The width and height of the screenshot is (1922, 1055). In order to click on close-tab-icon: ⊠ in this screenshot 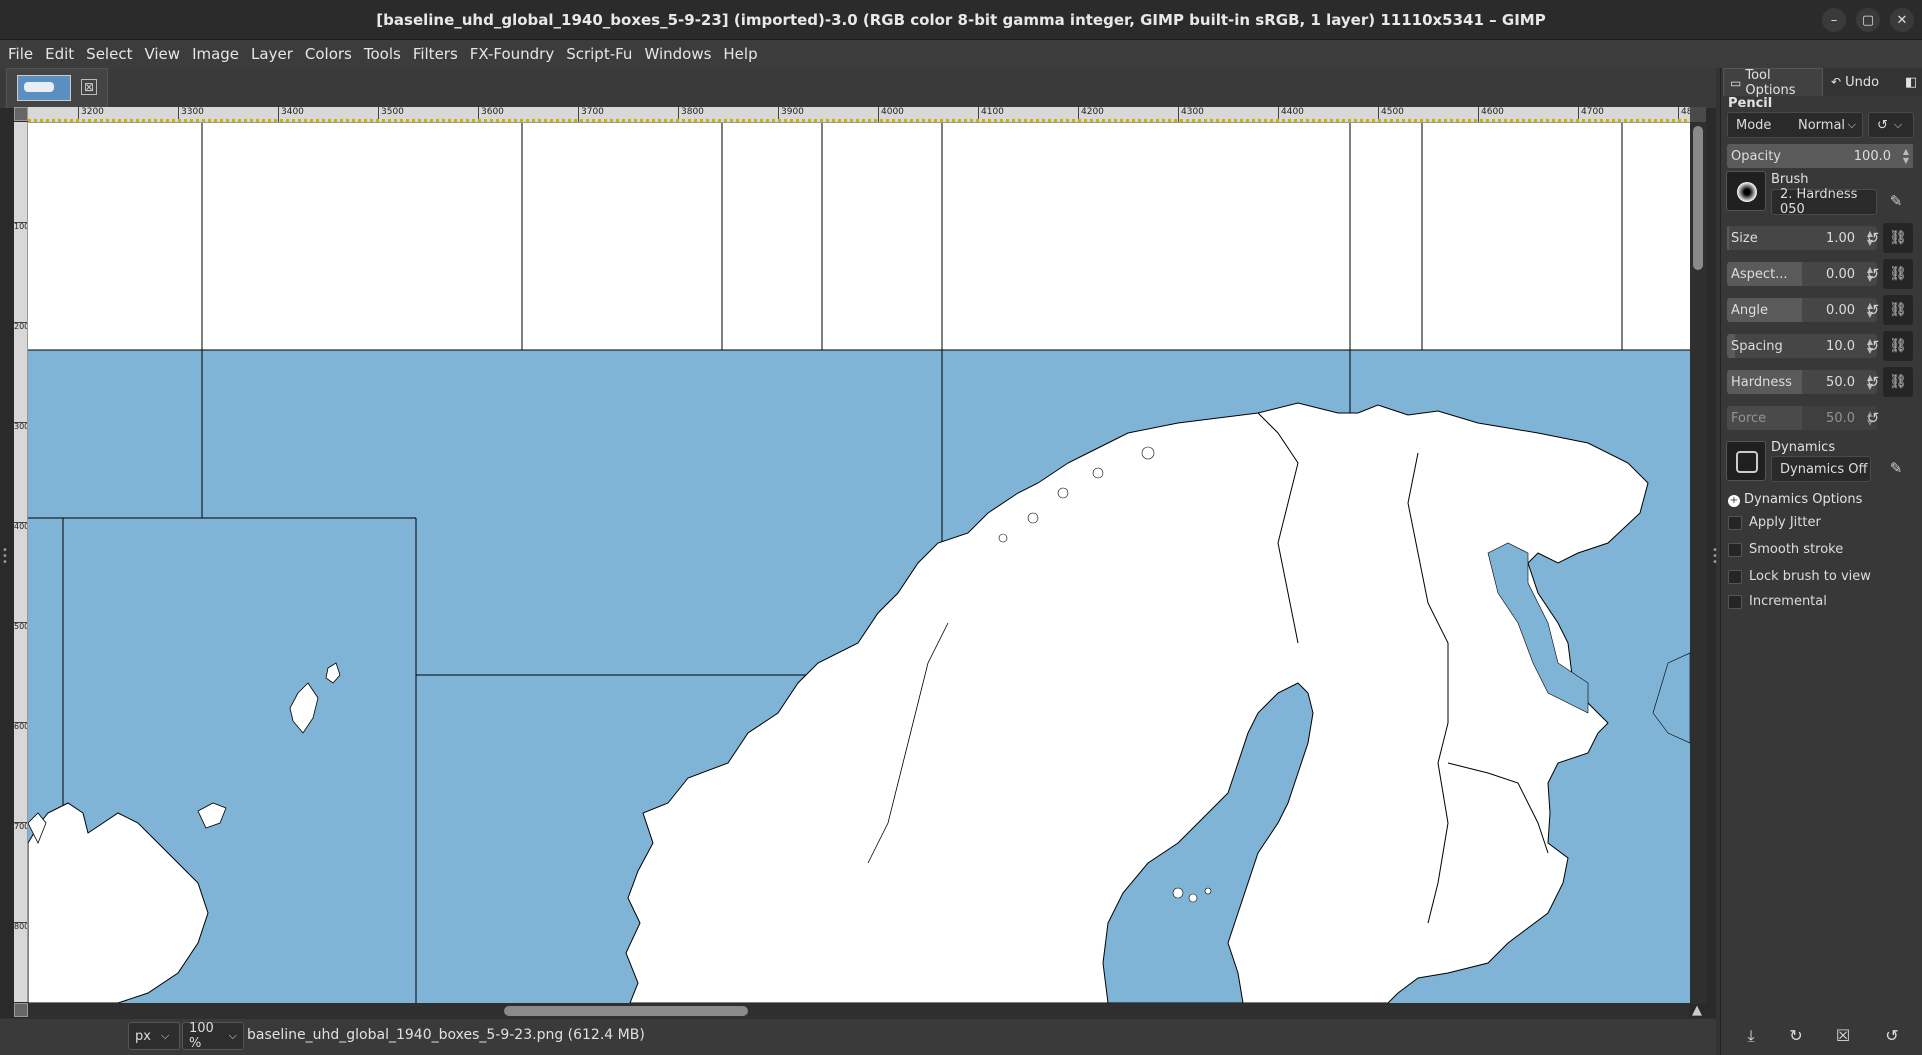, I will do `click(89, 87)`.